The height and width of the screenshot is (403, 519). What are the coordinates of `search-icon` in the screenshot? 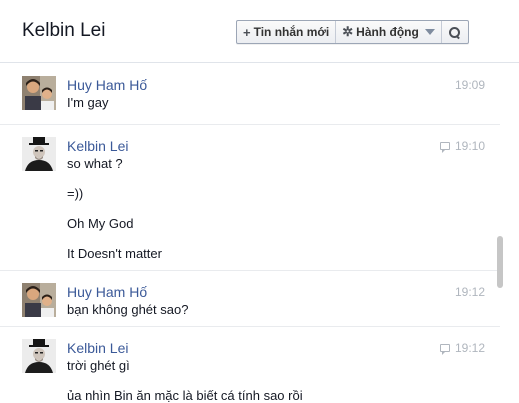 It's located at (455, 32).